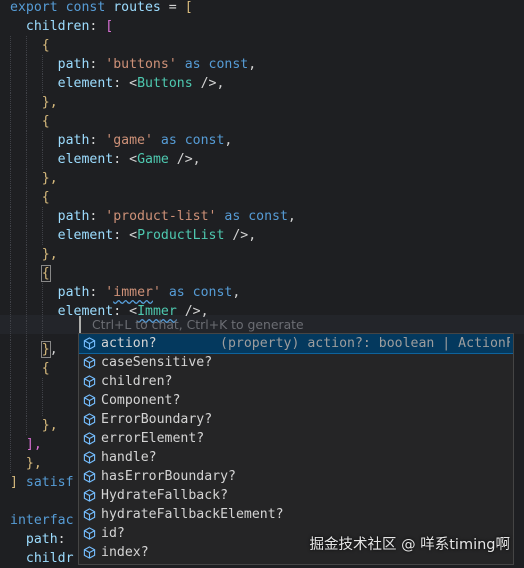 Image resolution: width=524 pixels, height=568 pixels. Describe the element at coordinates (172, 7) in the screenshot. I see `code-token: =` at that location.